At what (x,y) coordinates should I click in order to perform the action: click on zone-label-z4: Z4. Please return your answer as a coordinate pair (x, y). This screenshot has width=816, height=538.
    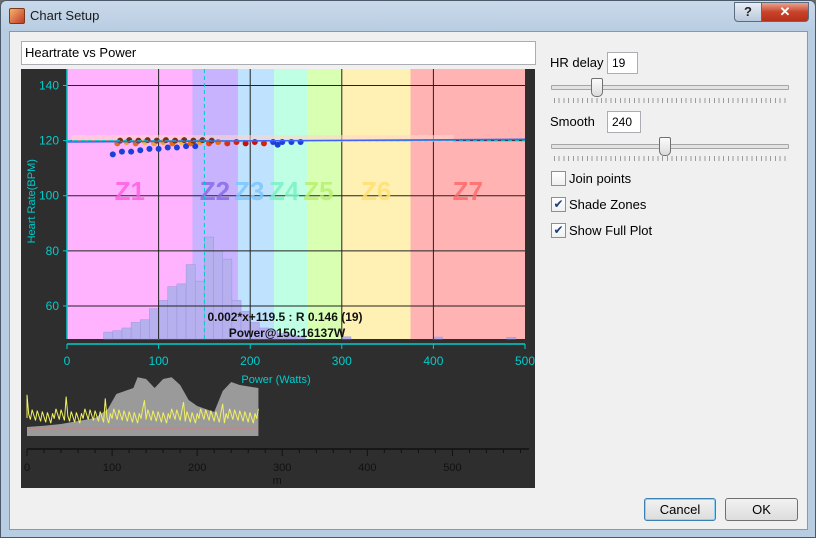
    Looking at the image, I should click on (284, 191).